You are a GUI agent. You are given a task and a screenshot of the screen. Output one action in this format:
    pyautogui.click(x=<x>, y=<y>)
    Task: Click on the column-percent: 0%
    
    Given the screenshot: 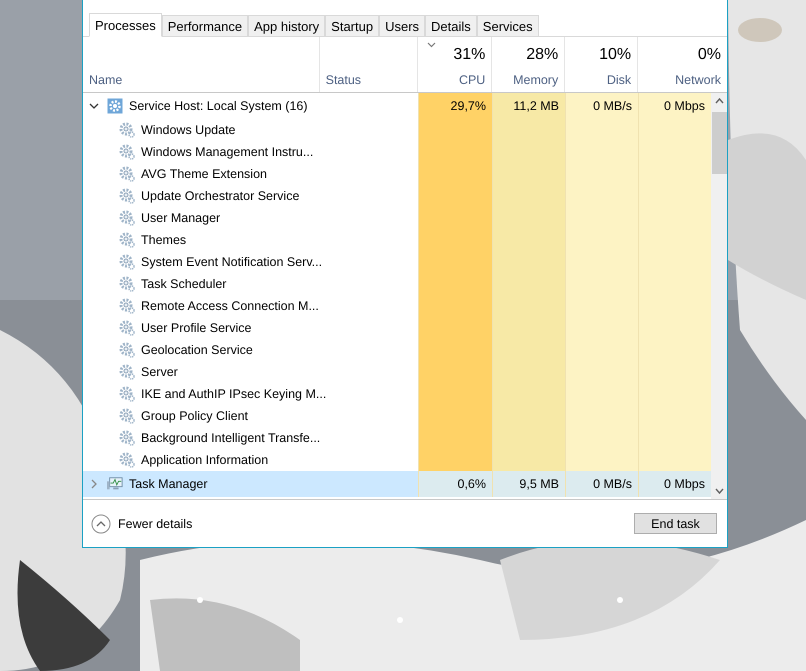 What is the action you would take?
    pyautogui.click(x=709, y=55)
    